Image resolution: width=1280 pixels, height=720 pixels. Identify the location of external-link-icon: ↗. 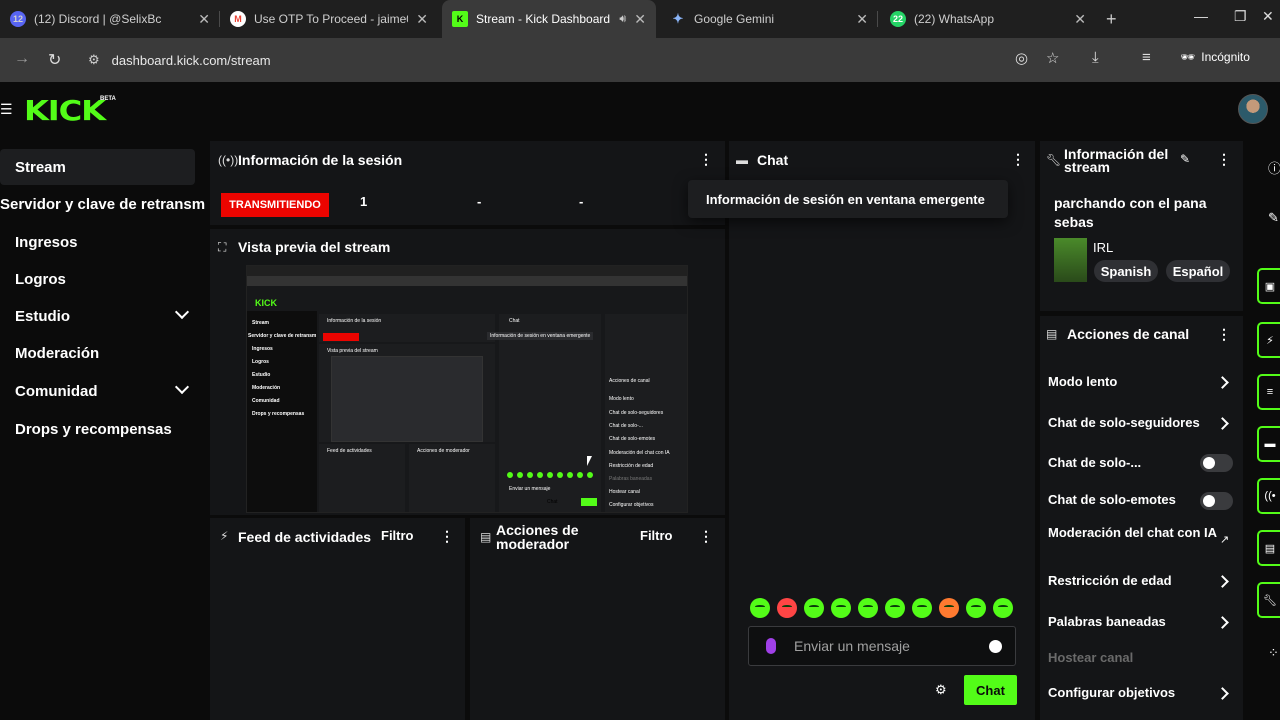
(1224, 539).